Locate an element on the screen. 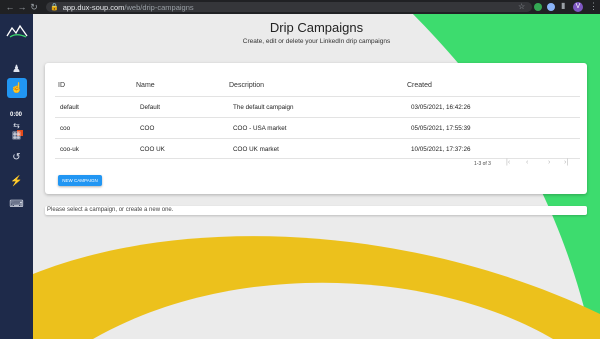  page-title: Drip Campaigns is located at coordinates (316, 27).